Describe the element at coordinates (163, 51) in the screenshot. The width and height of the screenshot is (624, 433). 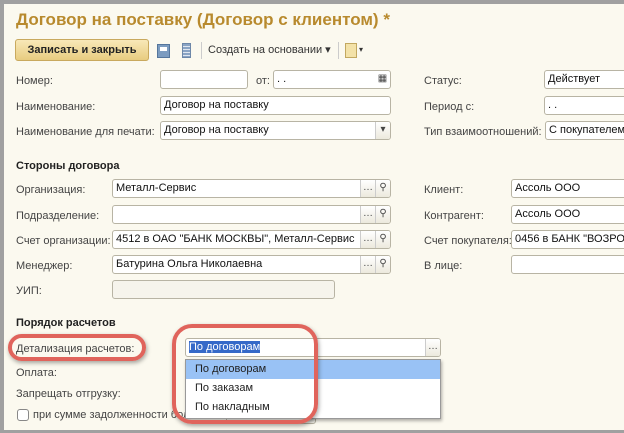
I see `save-icon` at that location.